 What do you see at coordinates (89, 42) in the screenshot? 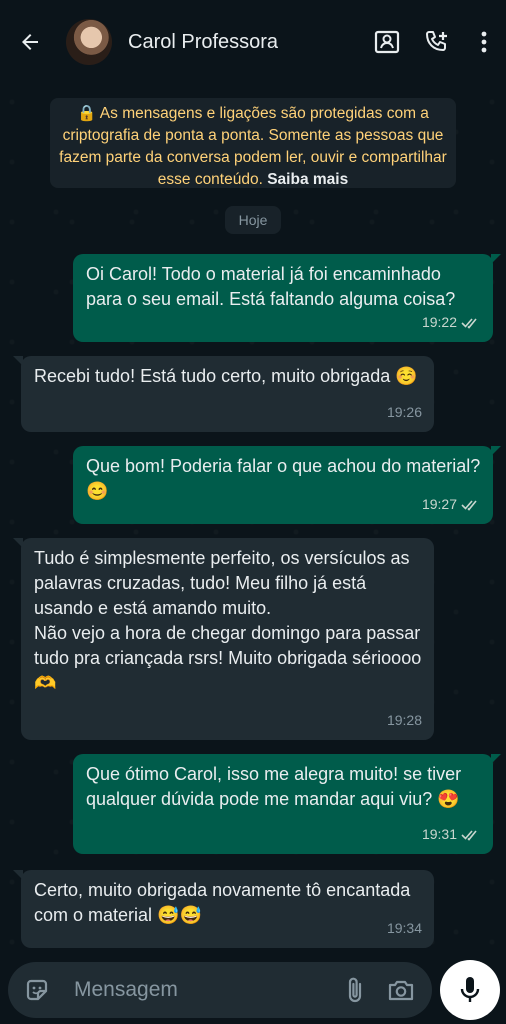
I see `contact-avatar` at bounding box center [89, 42].